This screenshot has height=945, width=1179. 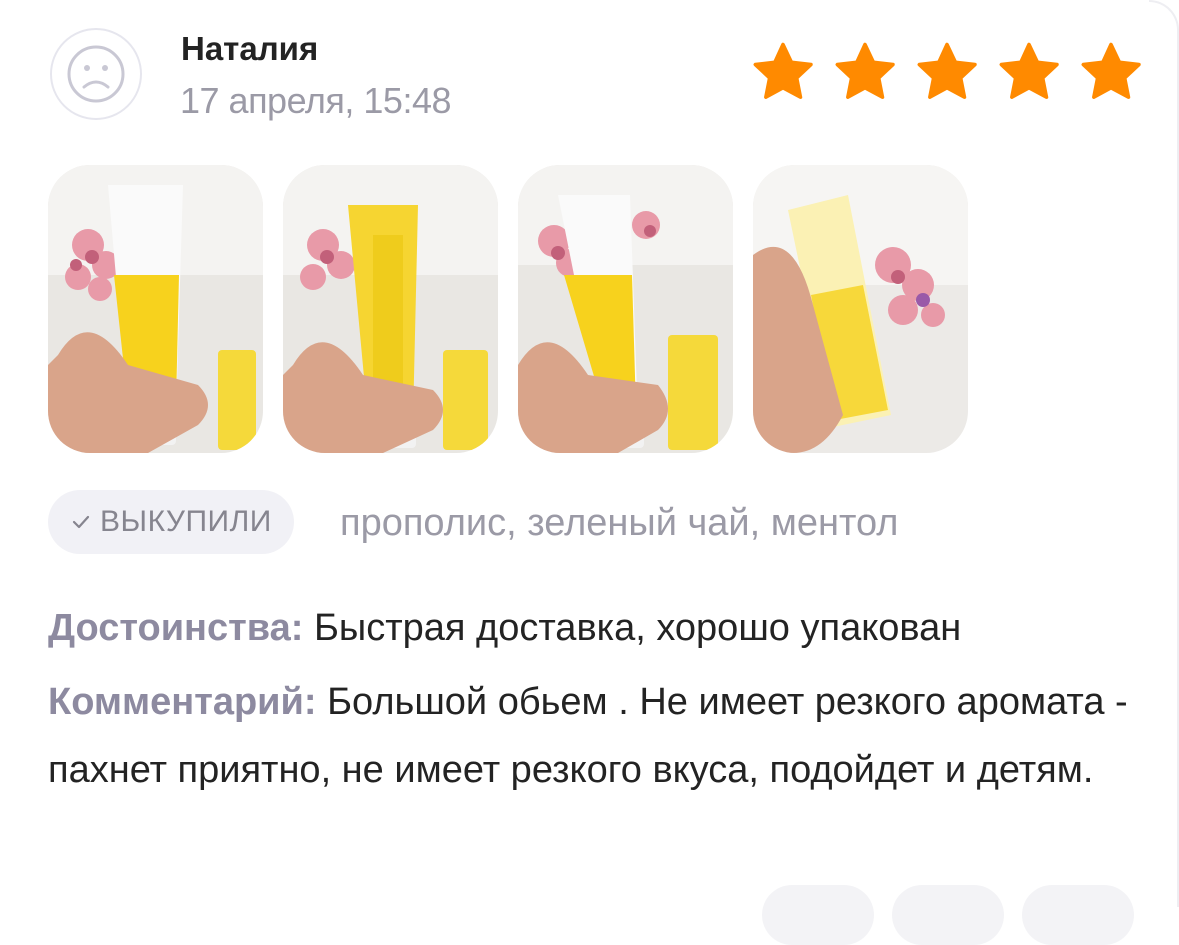 I want to click on toothpaste-tube-side-photo, so click(x=860, y=309).